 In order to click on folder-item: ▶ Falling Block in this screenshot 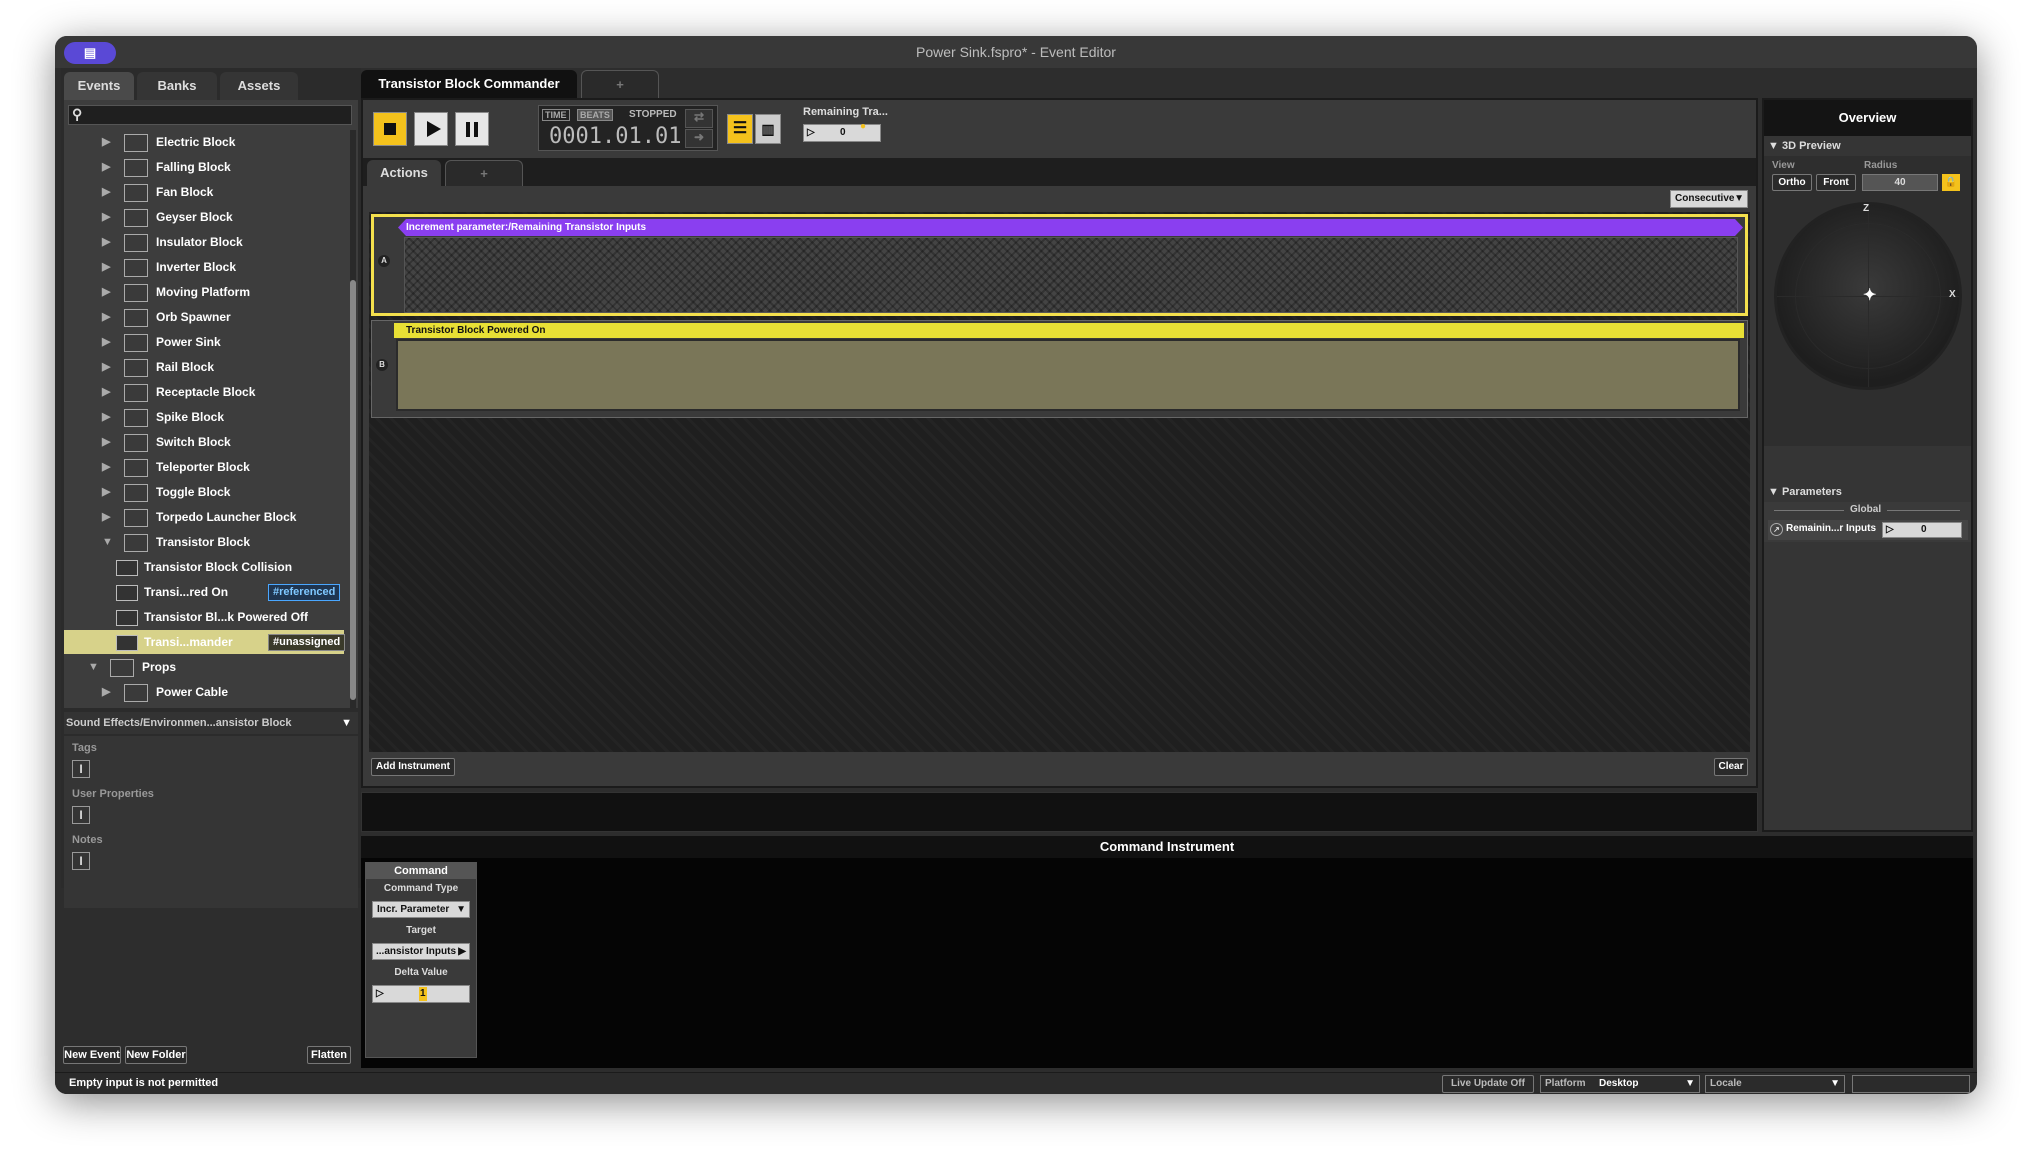, I will do `click(204, 167)`.